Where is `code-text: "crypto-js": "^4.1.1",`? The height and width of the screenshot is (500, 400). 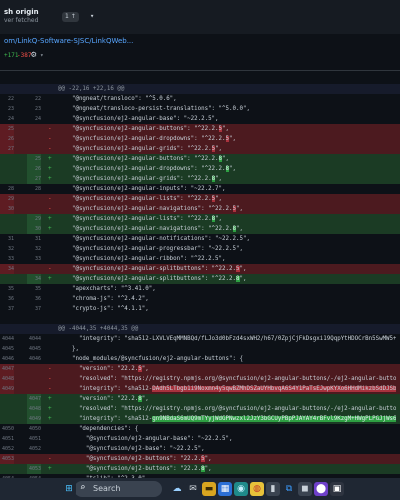
code-text: "crypto-js": "^4.1.1", is located at coordinates (103, 309).